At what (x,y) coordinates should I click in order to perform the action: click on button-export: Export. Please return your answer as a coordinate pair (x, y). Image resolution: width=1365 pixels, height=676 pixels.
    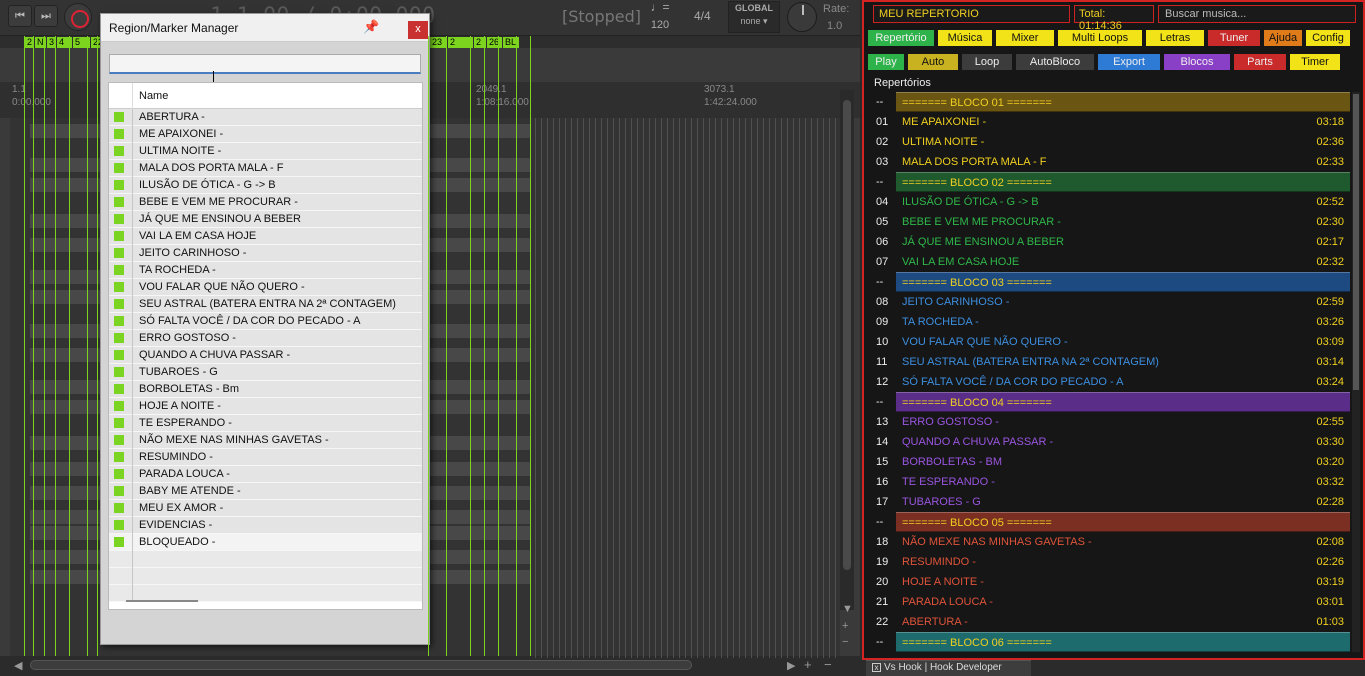
    Looking at the image, I should click on (1129, 62).